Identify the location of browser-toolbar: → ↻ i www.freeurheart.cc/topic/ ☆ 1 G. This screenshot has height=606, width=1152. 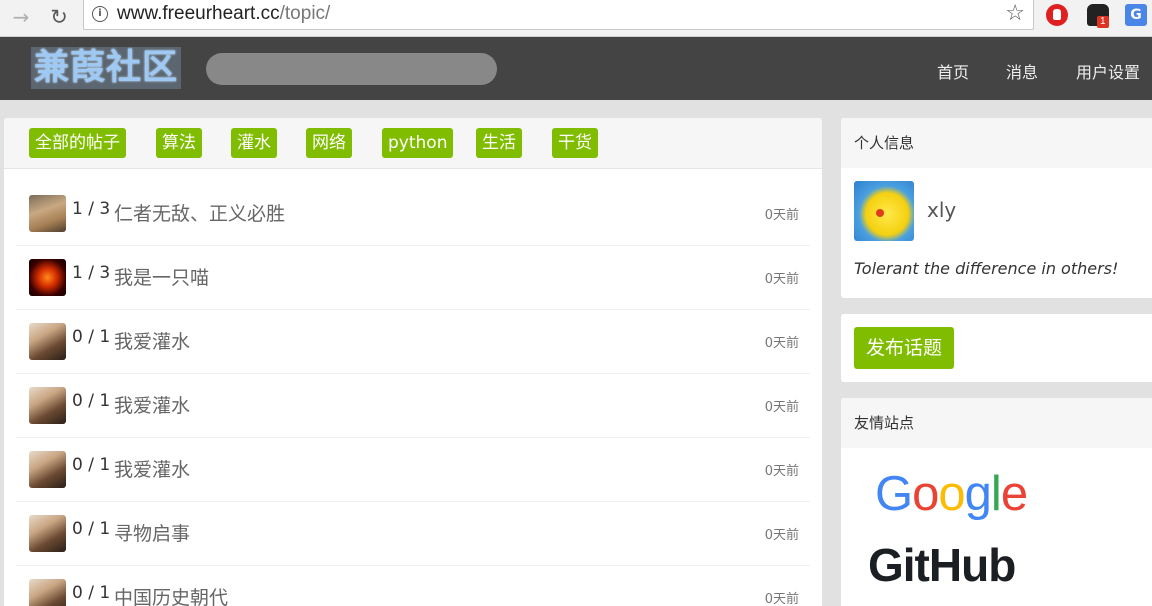
(576, 18).